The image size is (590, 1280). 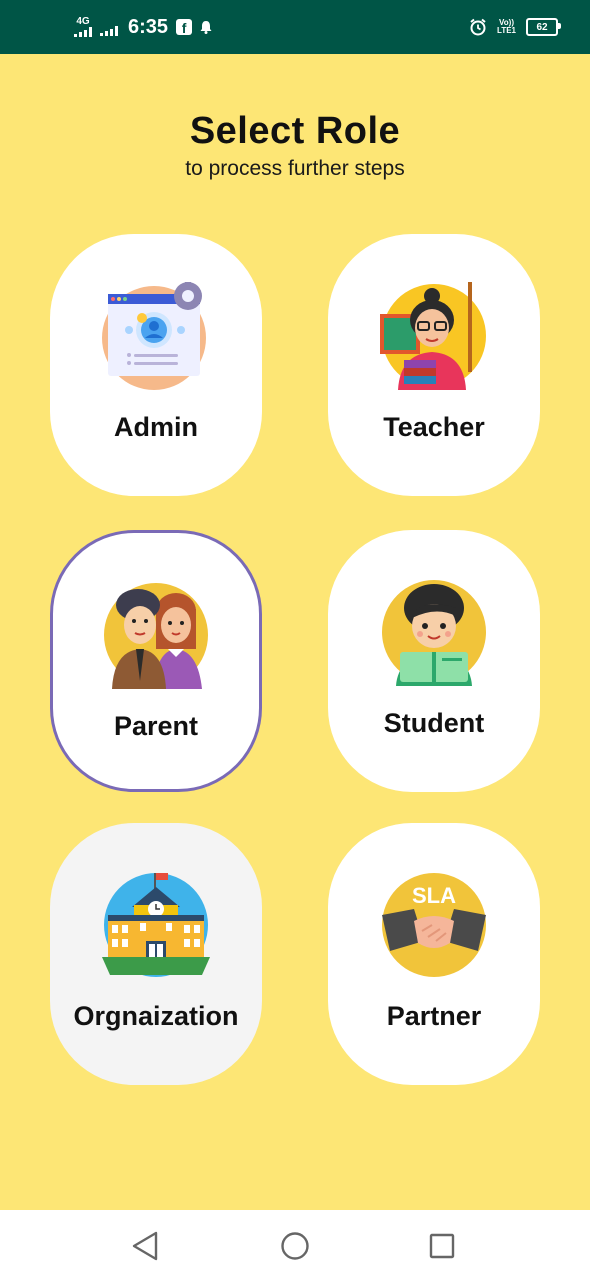 I want to click on network-type: 4G, so click(x=83, y=21).